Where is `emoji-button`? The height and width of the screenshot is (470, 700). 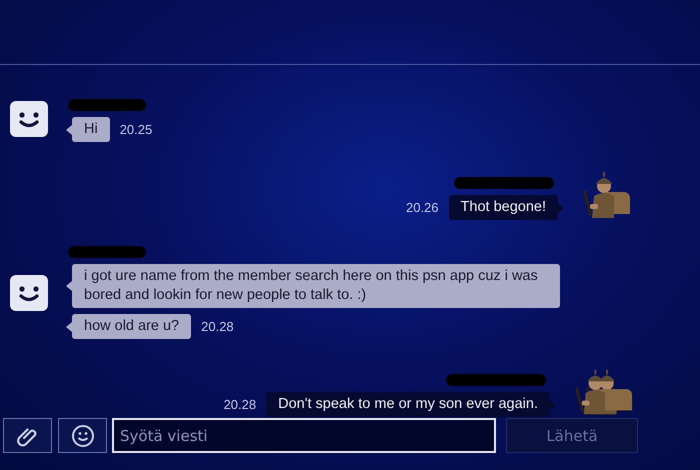 emoji-button is located at coordinates (82, 435).